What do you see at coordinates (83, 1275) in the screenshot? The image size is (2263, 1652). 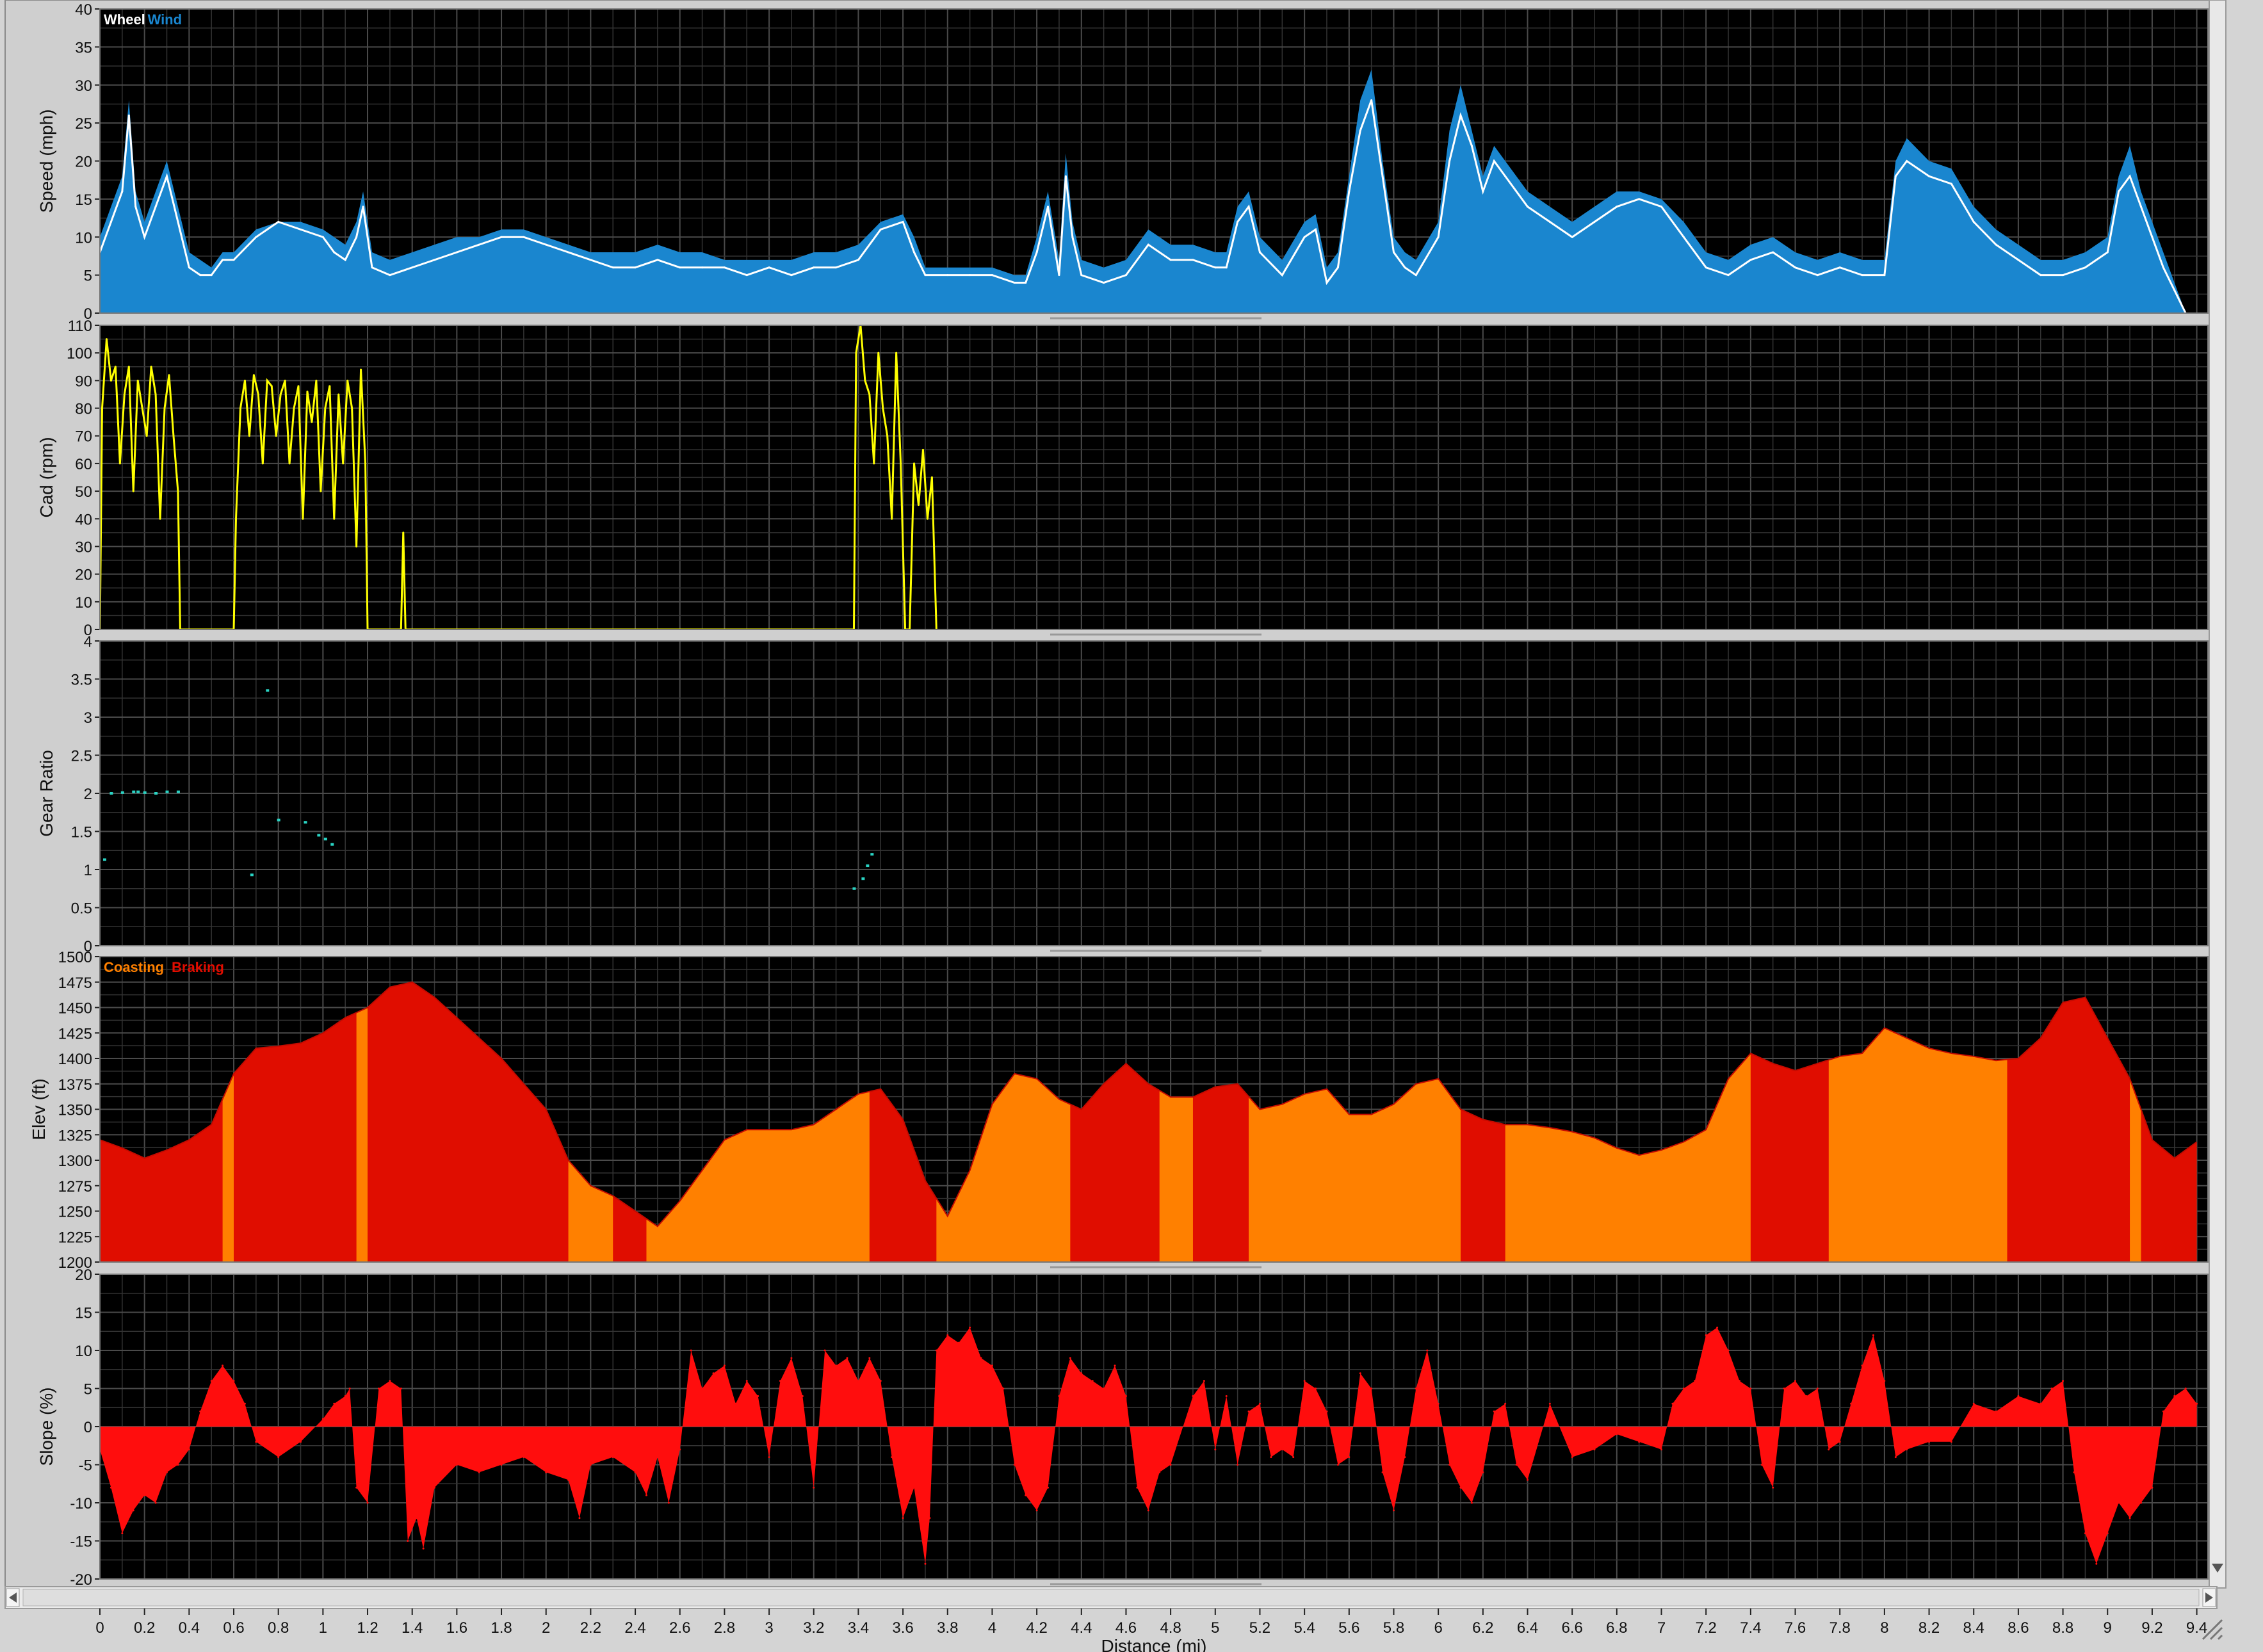 I see `slope-y-tick-label: 20` at bounding box center [83, 1275].